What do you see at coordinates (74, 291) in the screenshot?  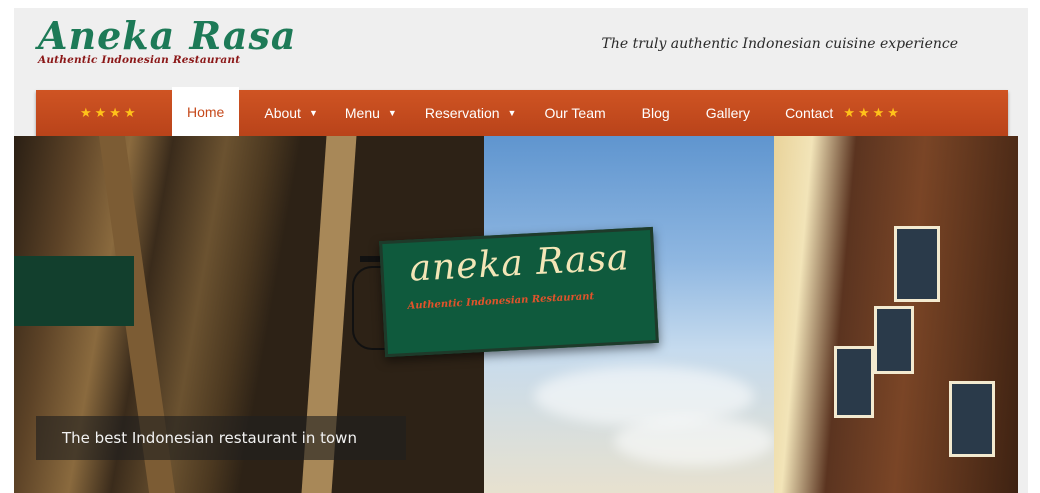 I see `hero-old-sign` at bounding box center [74, 291].